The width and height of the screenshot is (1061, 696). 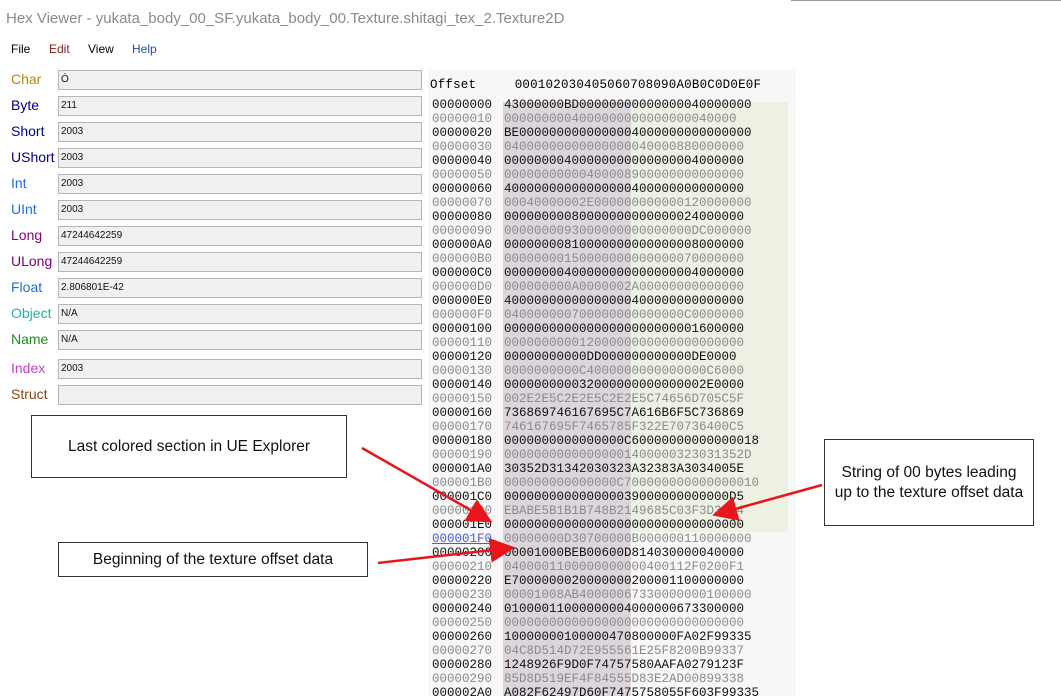 What do you see at coordinates (427, 484) in the screenshot?
I see `arrow-last-colored` at bounding box center [427, 484].